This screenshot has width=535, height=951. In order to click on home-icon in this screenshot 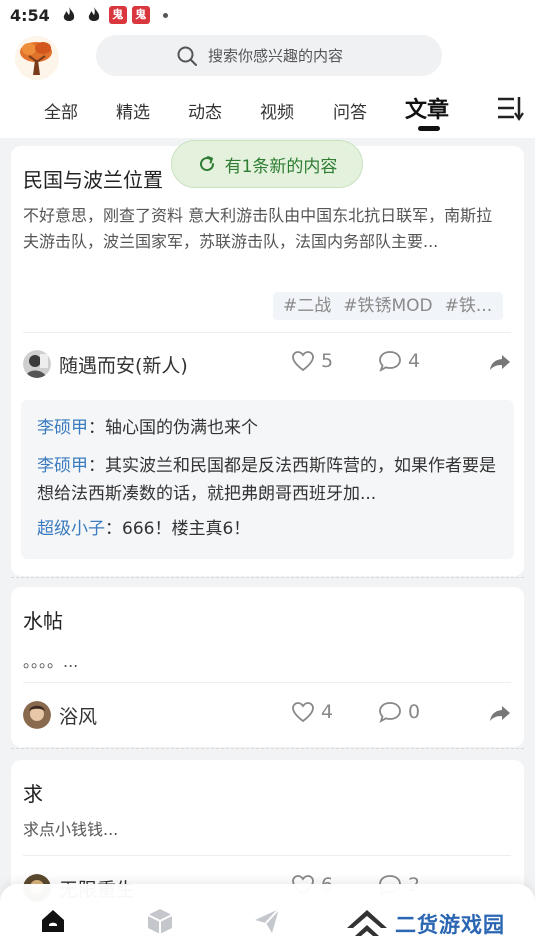, I will do `click(53, 921)`.